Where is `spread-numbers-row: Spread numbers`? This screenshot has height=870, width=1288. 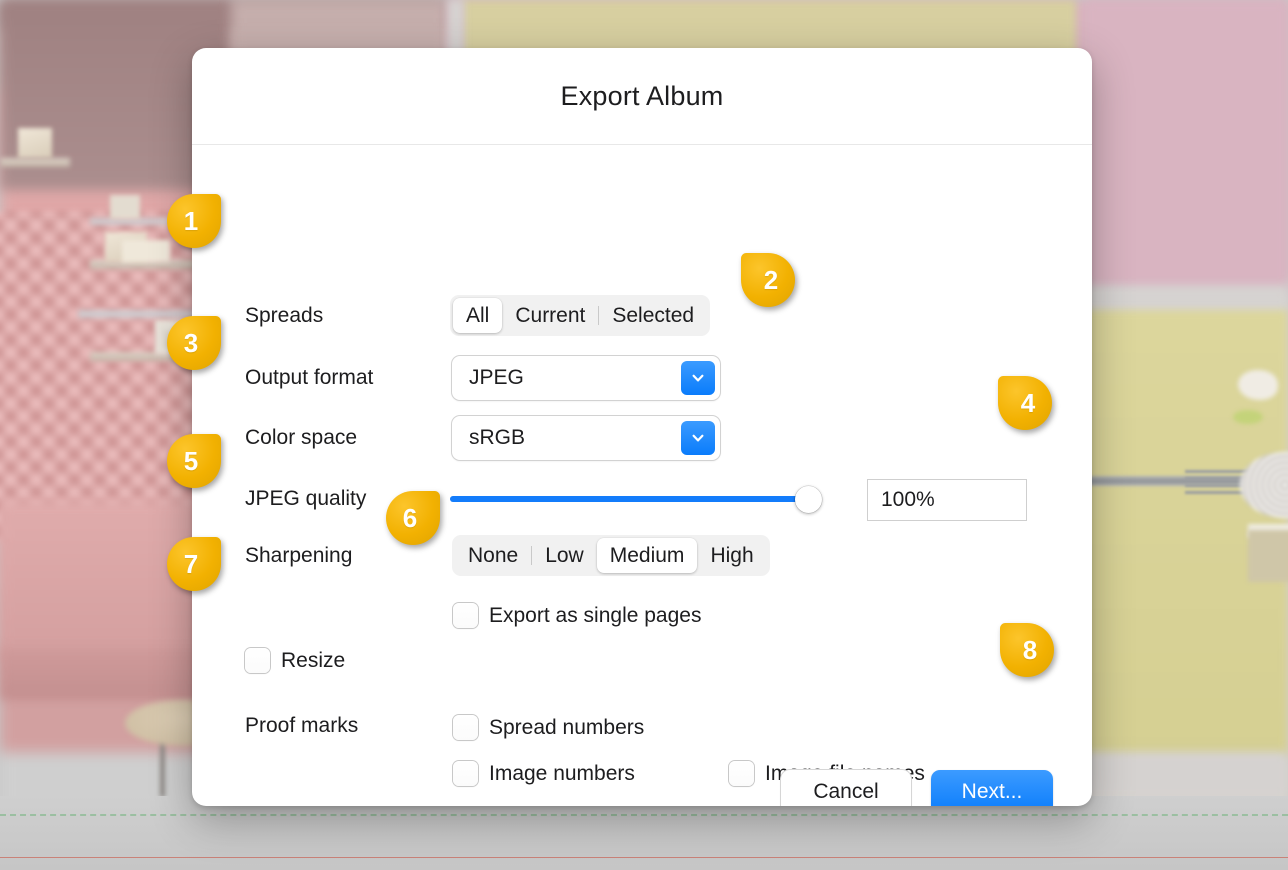
spread-numbers-row: Spread numbers is located at coordinates (548, 727).